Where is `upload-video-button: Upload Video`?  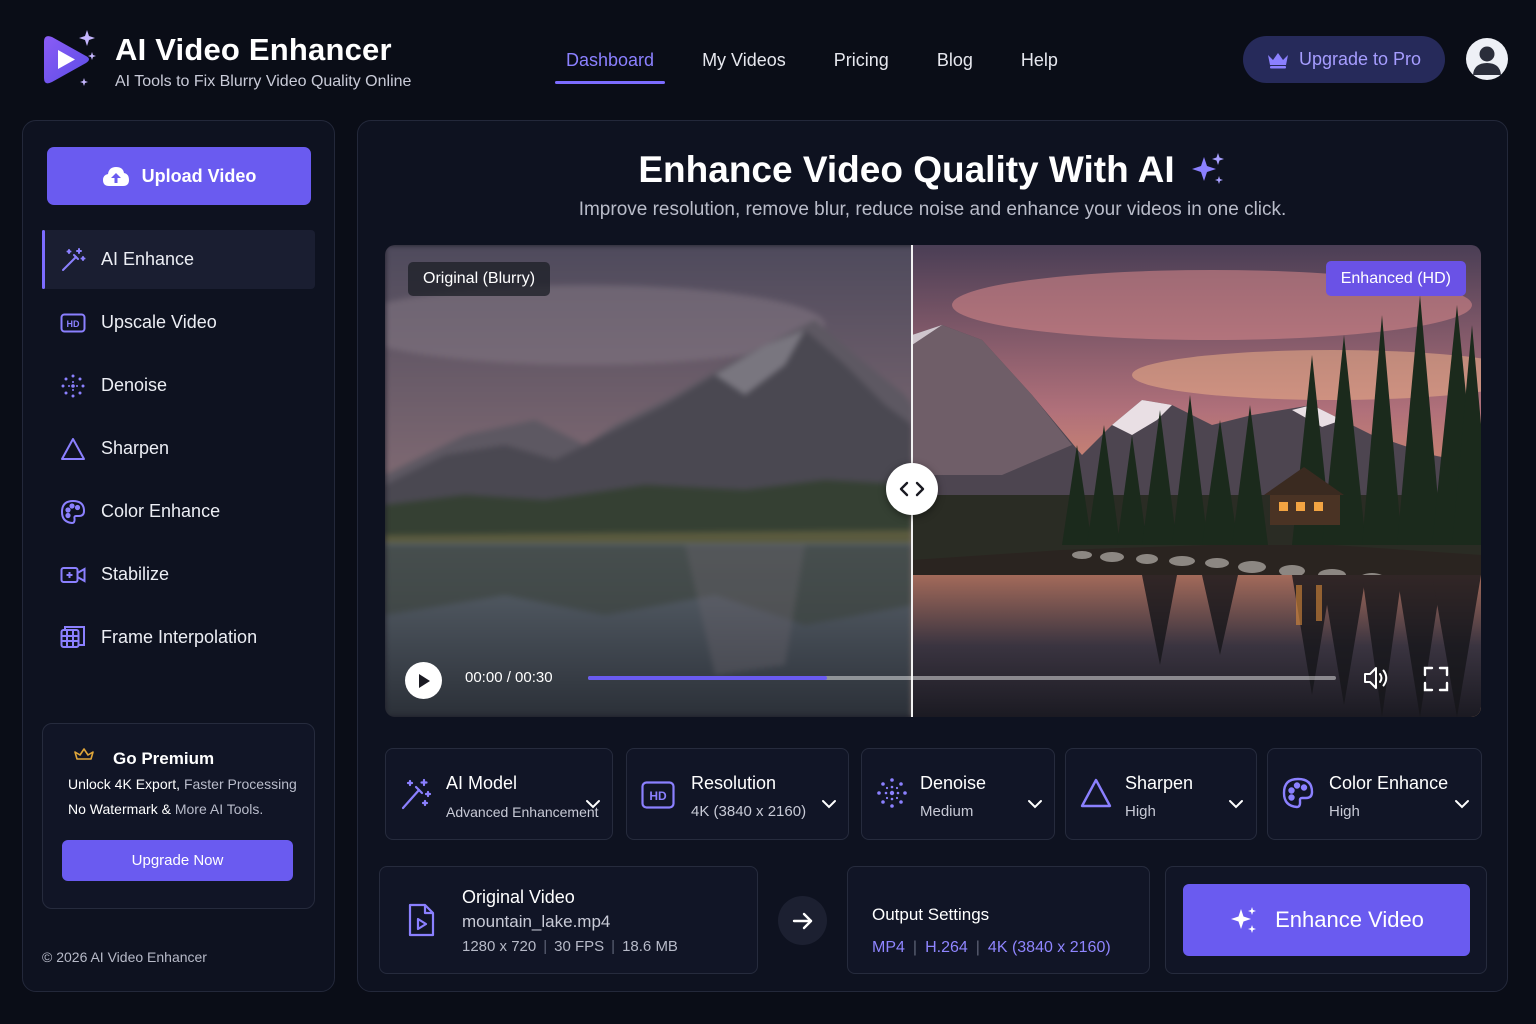
upload-video-button: Upload Video is located at coordinates (179, 176).